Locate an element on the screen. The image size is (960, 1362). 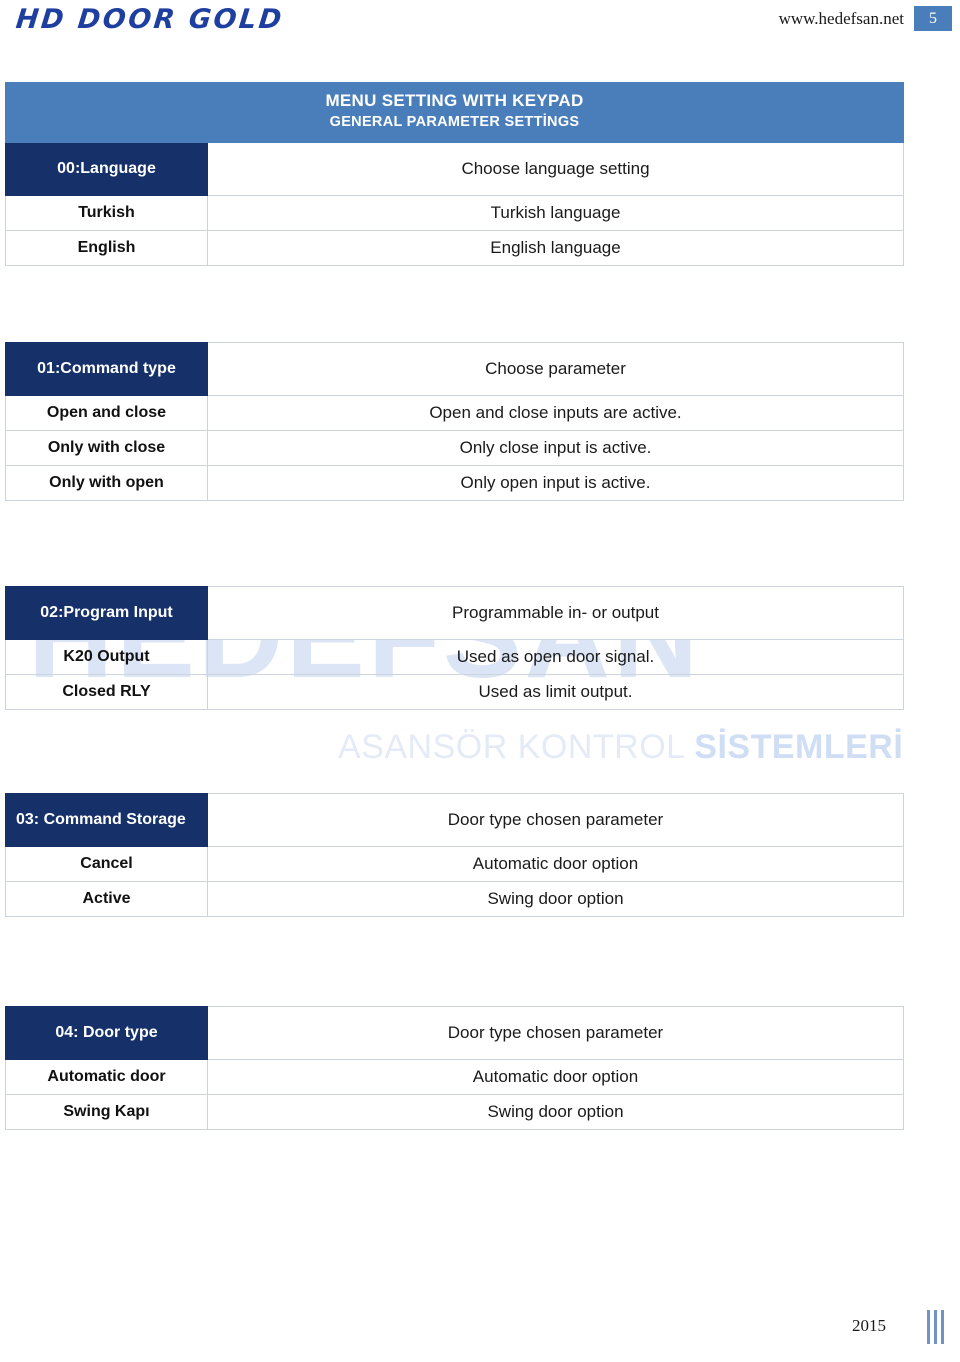
table-row: Active Swing door option is located at coordinates (454, 899).